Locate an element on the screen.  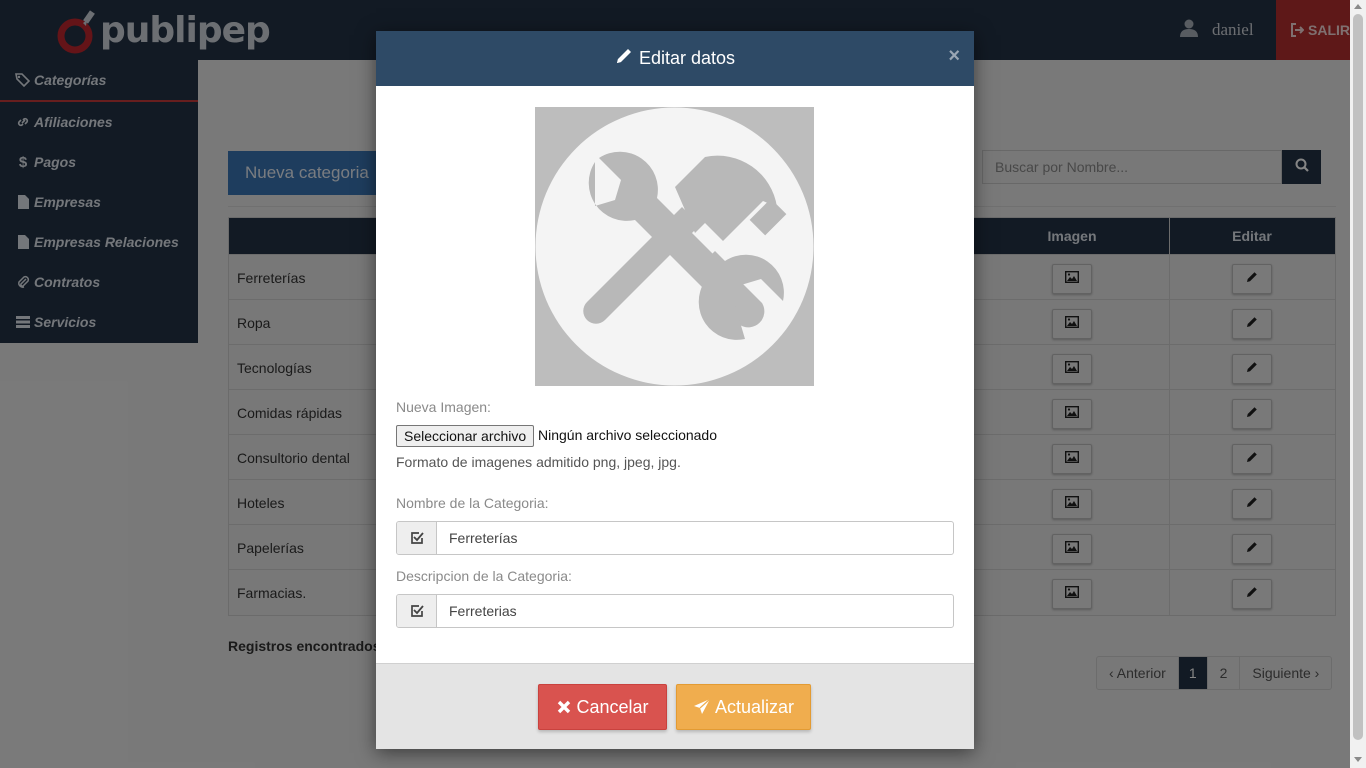
scroll-thumb is located at coordinates (1358, 377).